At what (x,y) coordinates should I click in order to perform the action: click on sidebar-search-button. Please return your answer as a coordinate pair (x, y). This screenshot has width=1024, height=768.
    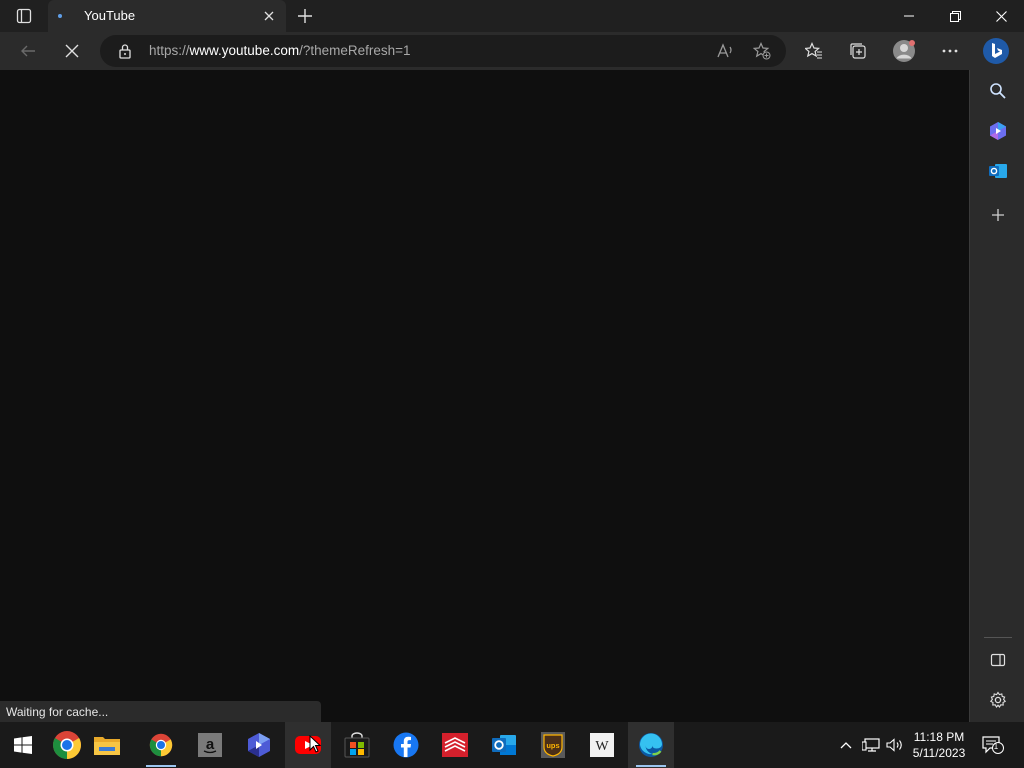
    Looking at the image, I should click on (998, 91).